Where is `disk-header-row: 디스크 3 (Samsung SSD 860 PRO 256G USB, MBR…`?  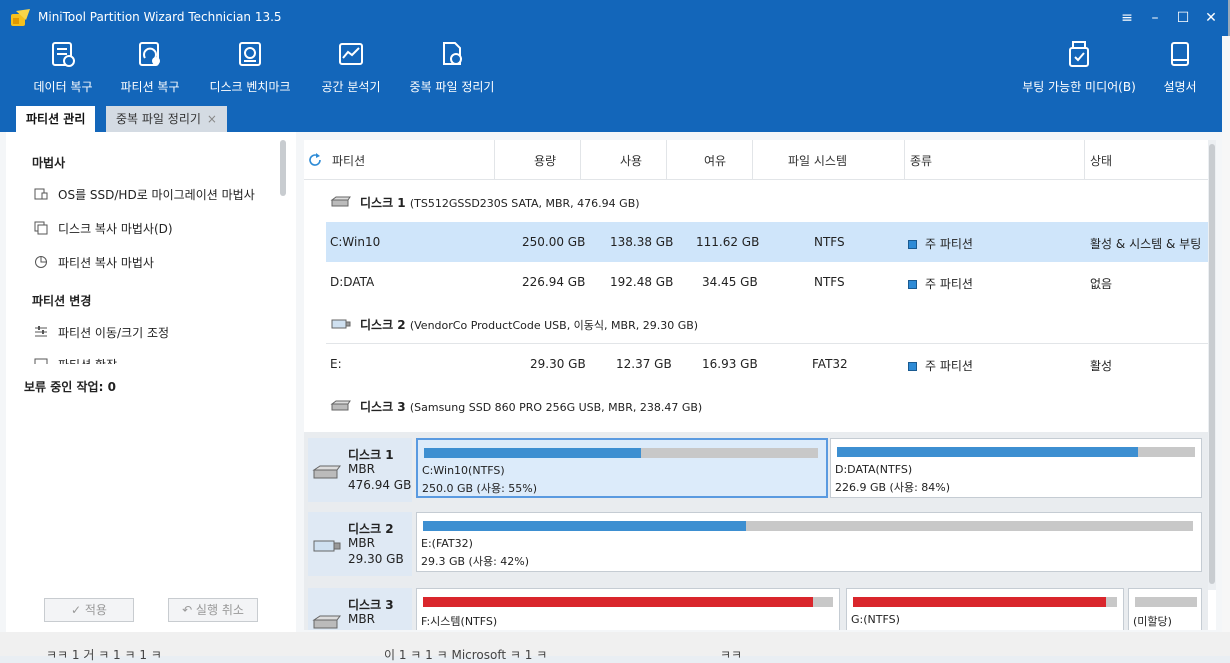 disk-header-row: 디스크 3 (Samsung SSD 860 PRO 256G USB, MBR… is located at coordinates (767, 406).